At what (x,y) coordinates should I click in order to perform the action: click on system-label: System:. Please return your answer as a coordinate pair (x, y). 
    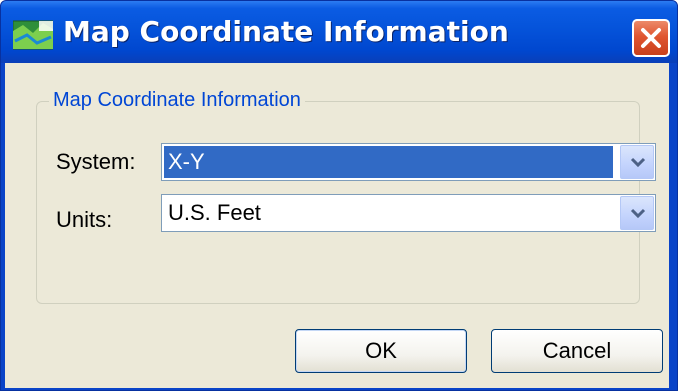
    Looking at the image, I should click on (96, 161).